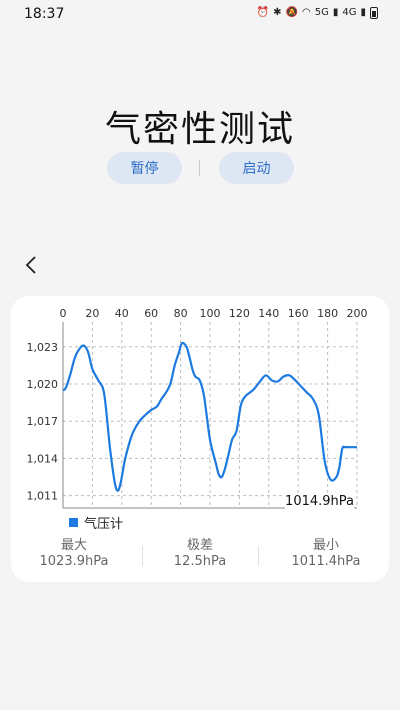  I want to click on stats-row: 最大 1023.9hPa 极差 12.5hPa 最小 1011.4hPa, so click(200, 558).